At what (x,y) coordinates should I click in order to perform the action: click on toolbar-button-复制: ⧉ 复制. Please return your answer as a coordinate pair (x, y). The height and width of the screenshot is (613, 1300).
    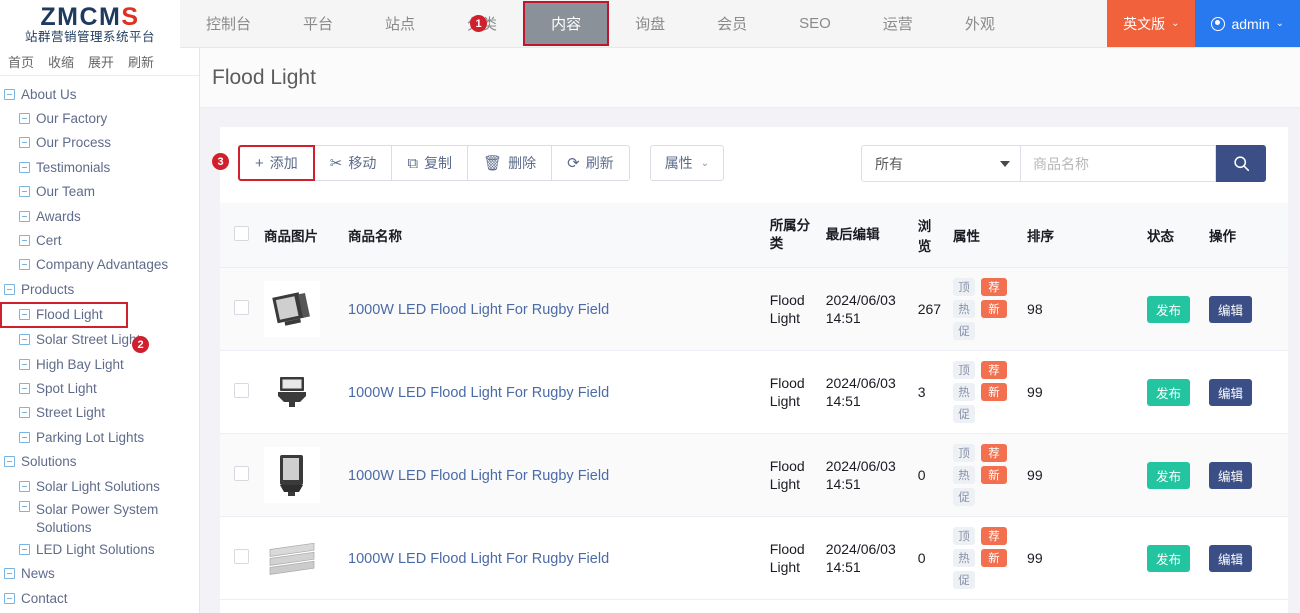
    Looking at the image, I should click on (430, 163).